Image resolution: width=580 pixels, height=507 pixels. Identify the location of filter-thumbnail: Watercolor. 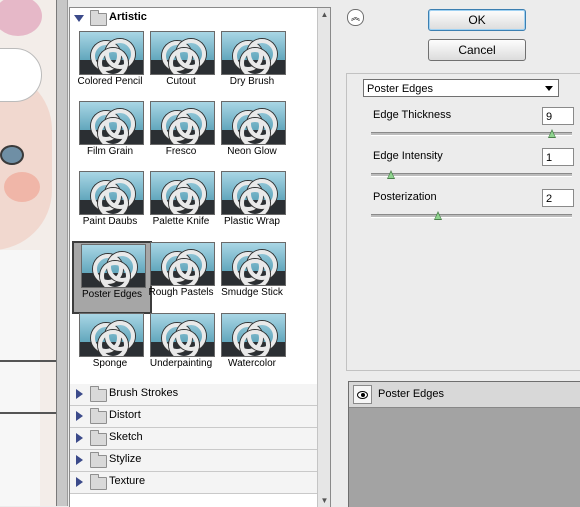
(252, 346).